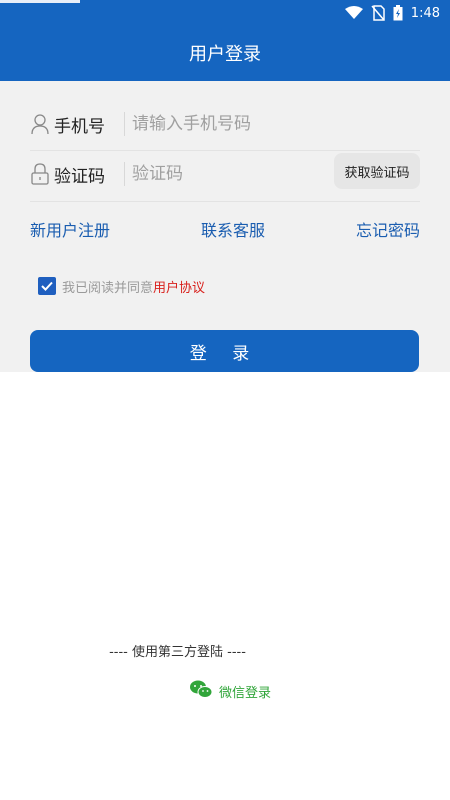 This screenshot has height=800, width=450. I want to click on status-icons: 1:48, so click(392, 13).